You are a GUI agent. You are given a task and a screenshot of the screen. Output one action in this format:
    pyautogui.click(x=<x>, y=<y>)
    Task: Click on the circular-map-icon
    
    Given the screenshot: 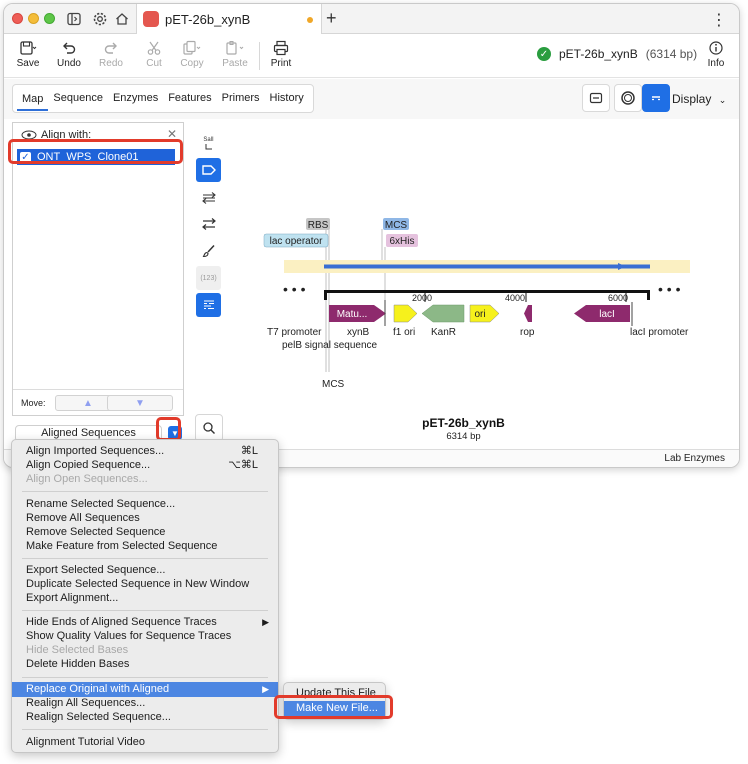 What is the action you would take?
    pyautogui.click(x=628, y=98)
    